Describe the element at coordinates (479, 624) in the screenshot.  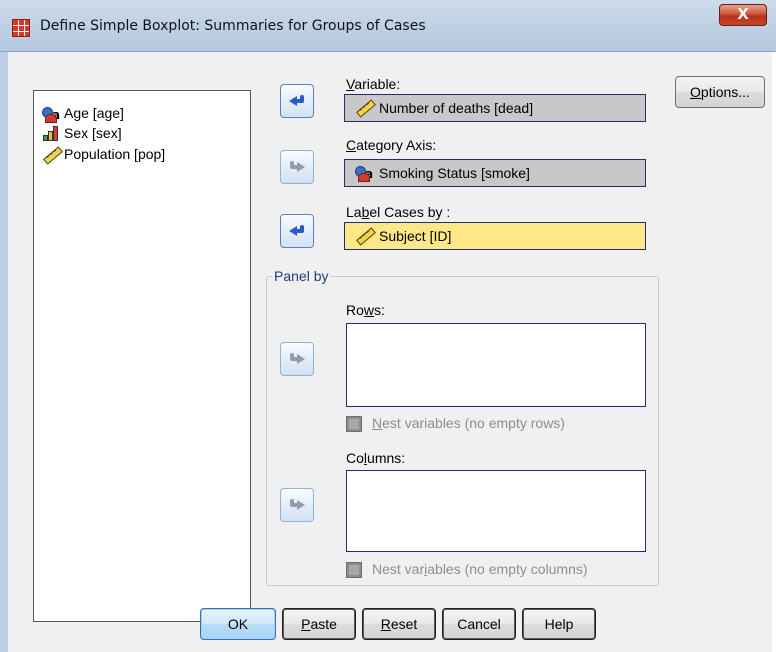
I see `cancel-button: Cancel` at that location.